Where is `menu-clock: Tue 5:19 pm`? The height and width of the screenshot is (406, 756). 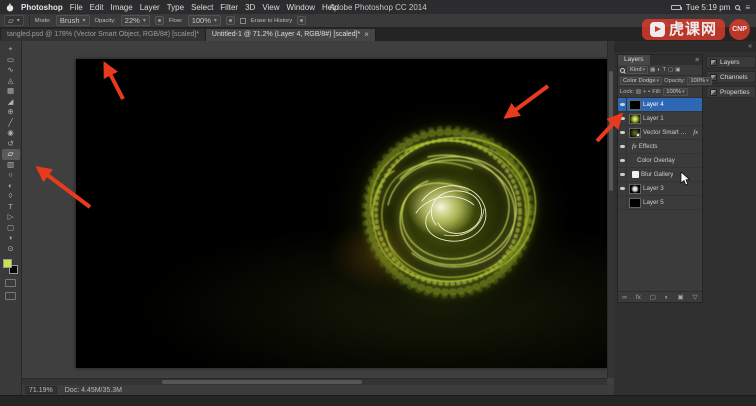
menu-clock: Tue 5:19 pm is located at coordinates (708, 7).